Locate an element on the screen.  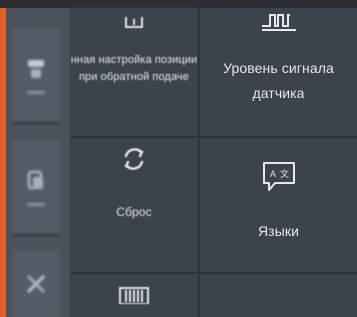
reset-icon is located at coordinates (134, 159).